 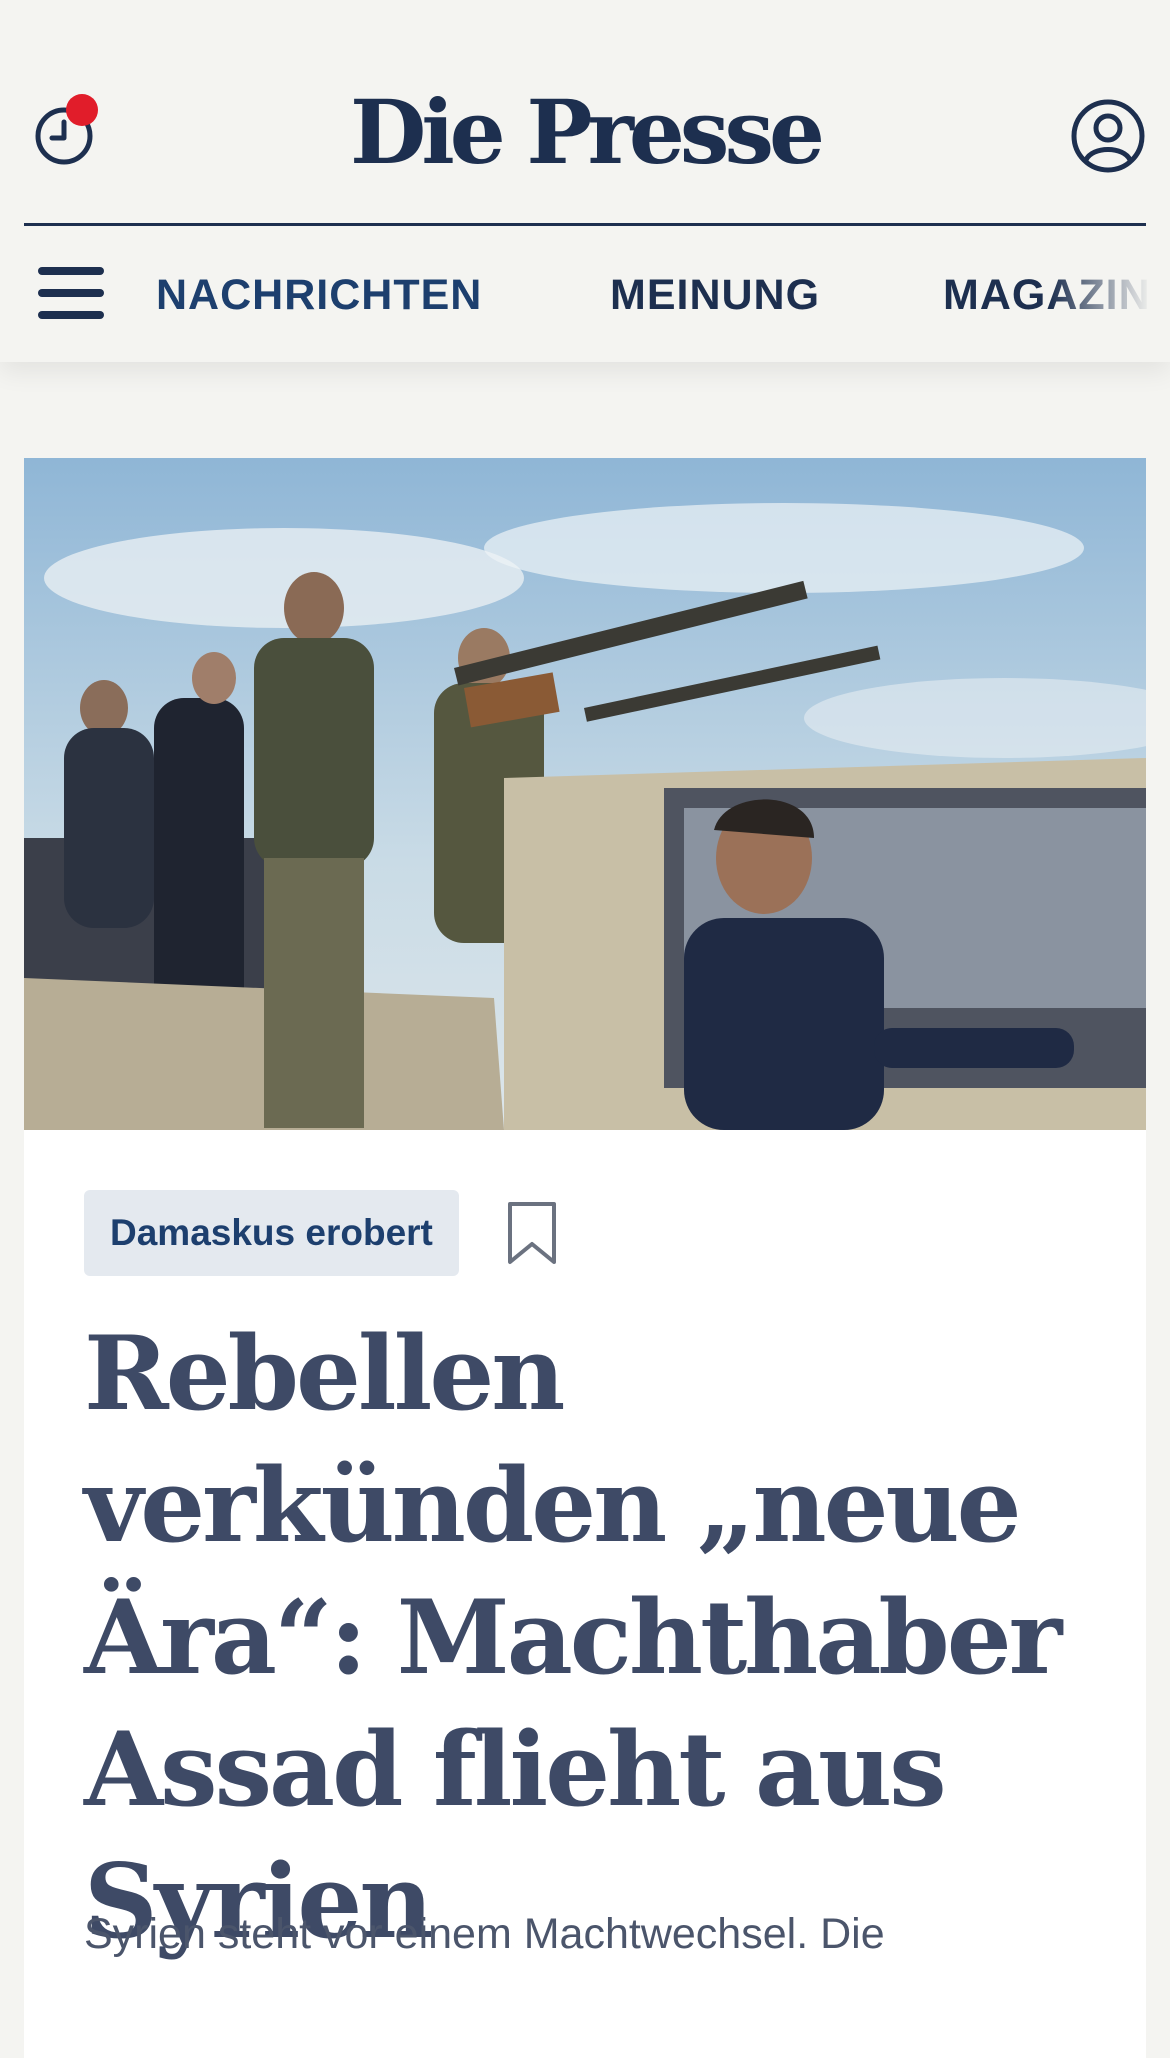 I want to click on nav-scroll-fade, so click(x=1110, y=295).